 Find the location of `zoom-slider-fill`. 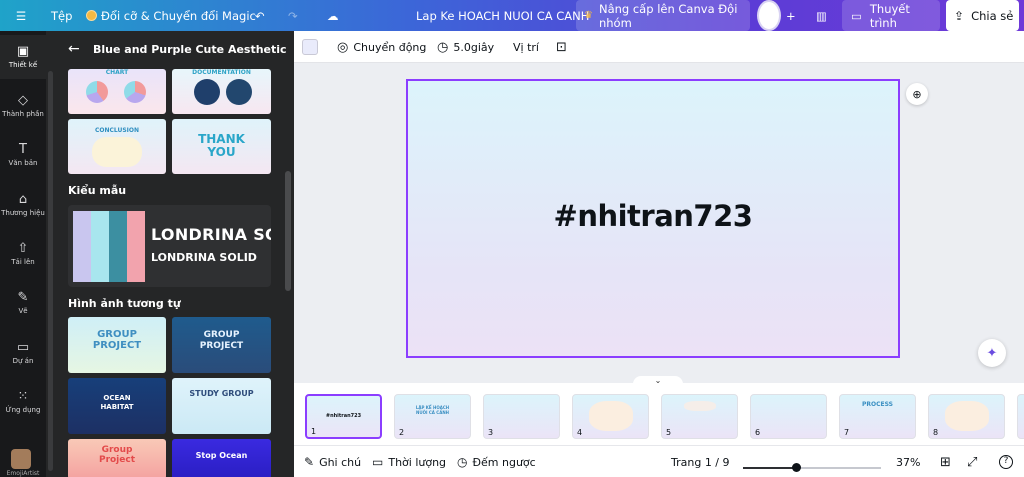

zoom-slider-fill is located at coordinates (769, 468).